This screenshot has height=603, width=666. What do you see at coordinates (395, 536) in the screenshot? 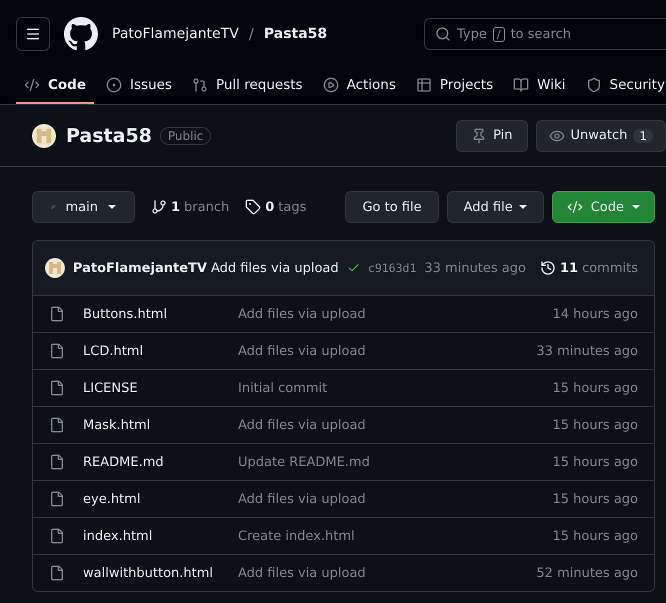
I see `file-commit-message: Create index.html` at bounding box center [395, 536].